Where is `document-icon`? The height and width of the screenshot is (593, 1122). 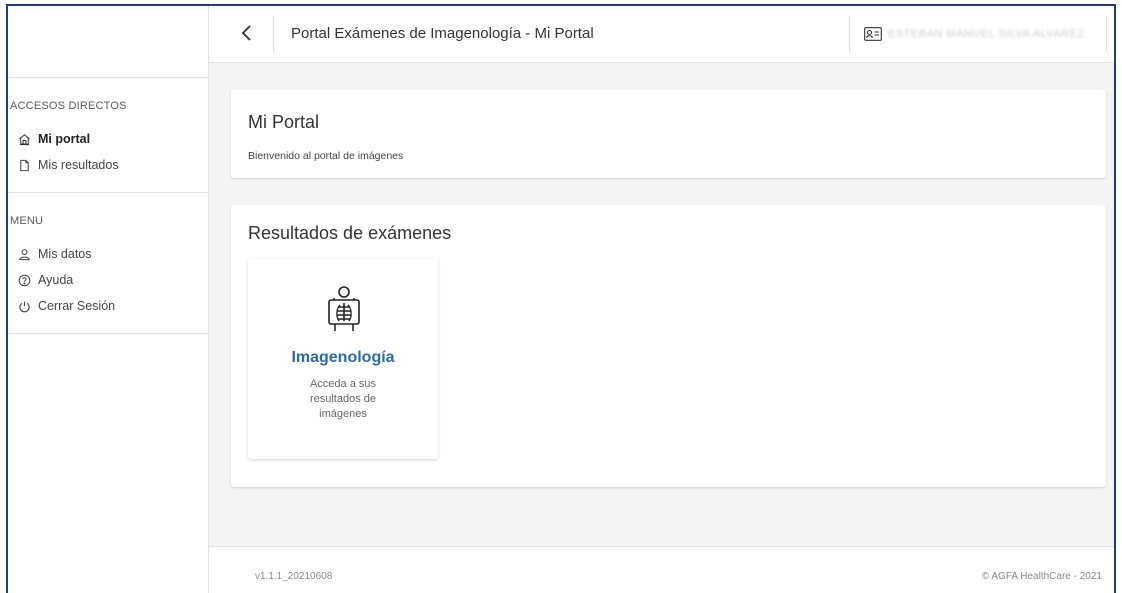 document-icon is located at coordinates (24, 165).